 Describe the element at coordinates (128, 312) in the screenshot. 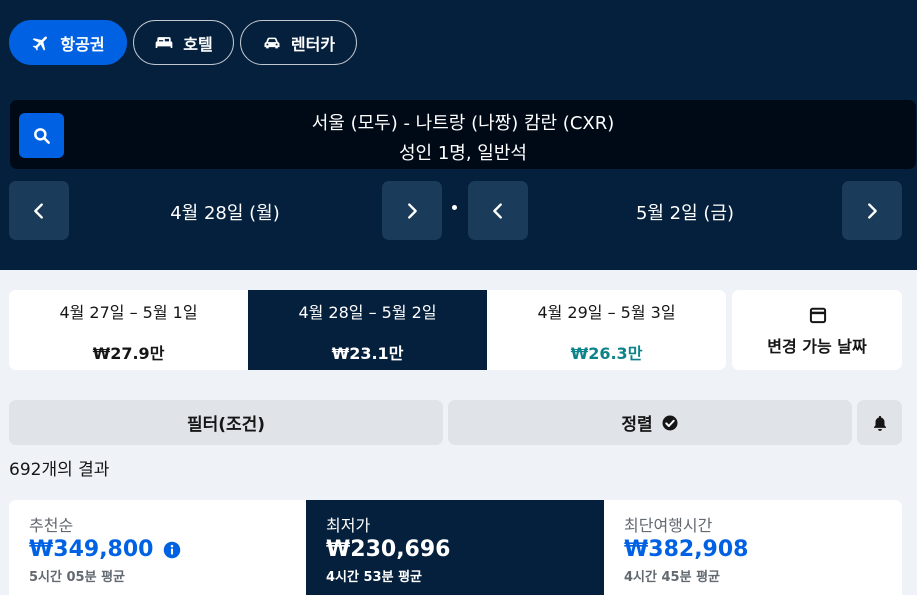

I see `date-option-range: 4월 27일 – 5월 1일` at that location.